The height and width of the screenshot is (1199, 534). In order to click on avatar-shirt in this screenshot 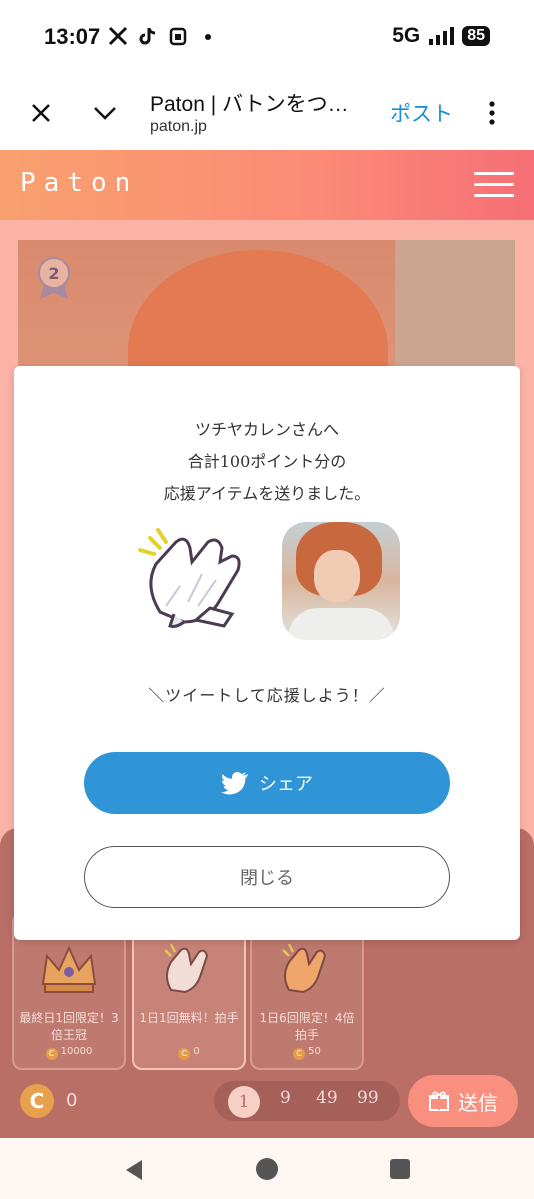, I will do `click(341, 624)`.